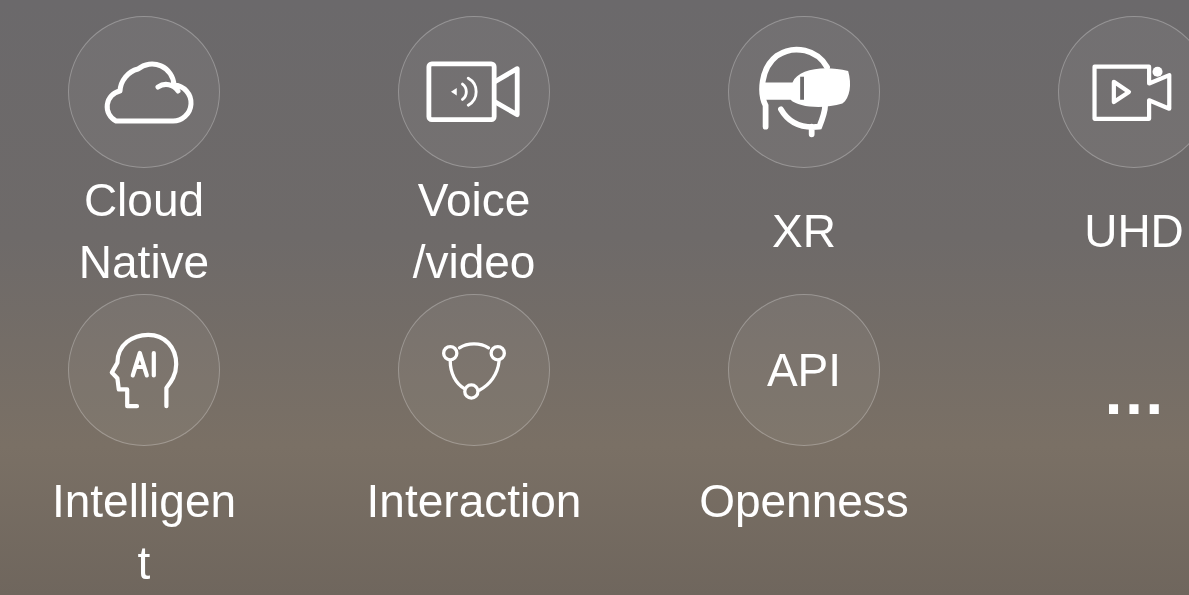 The width and height of the screenshot is (1189, 595). What do you see at coordinates (144, 563) in the screenshot?
I see `feature-label: t` at bounding box center [144, 563].